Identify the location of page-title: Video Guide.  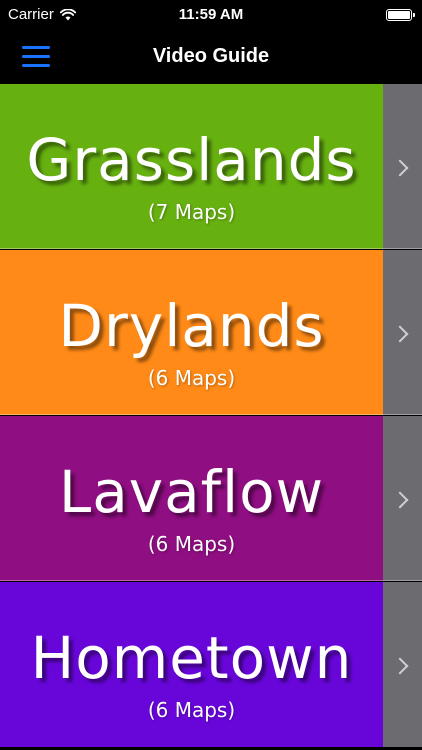
(211, 56).